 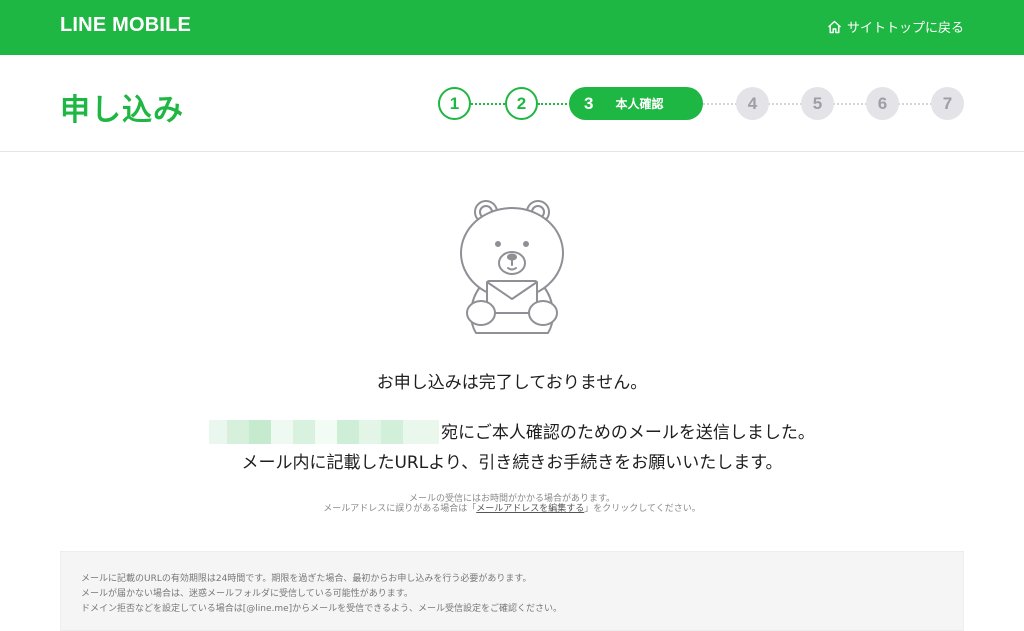 What do you see at coordinates (512, 27) in the screenshot?
I see `top-bar: LINE MOBILE サイトトップに戻る` at bounding box center [512, 27].